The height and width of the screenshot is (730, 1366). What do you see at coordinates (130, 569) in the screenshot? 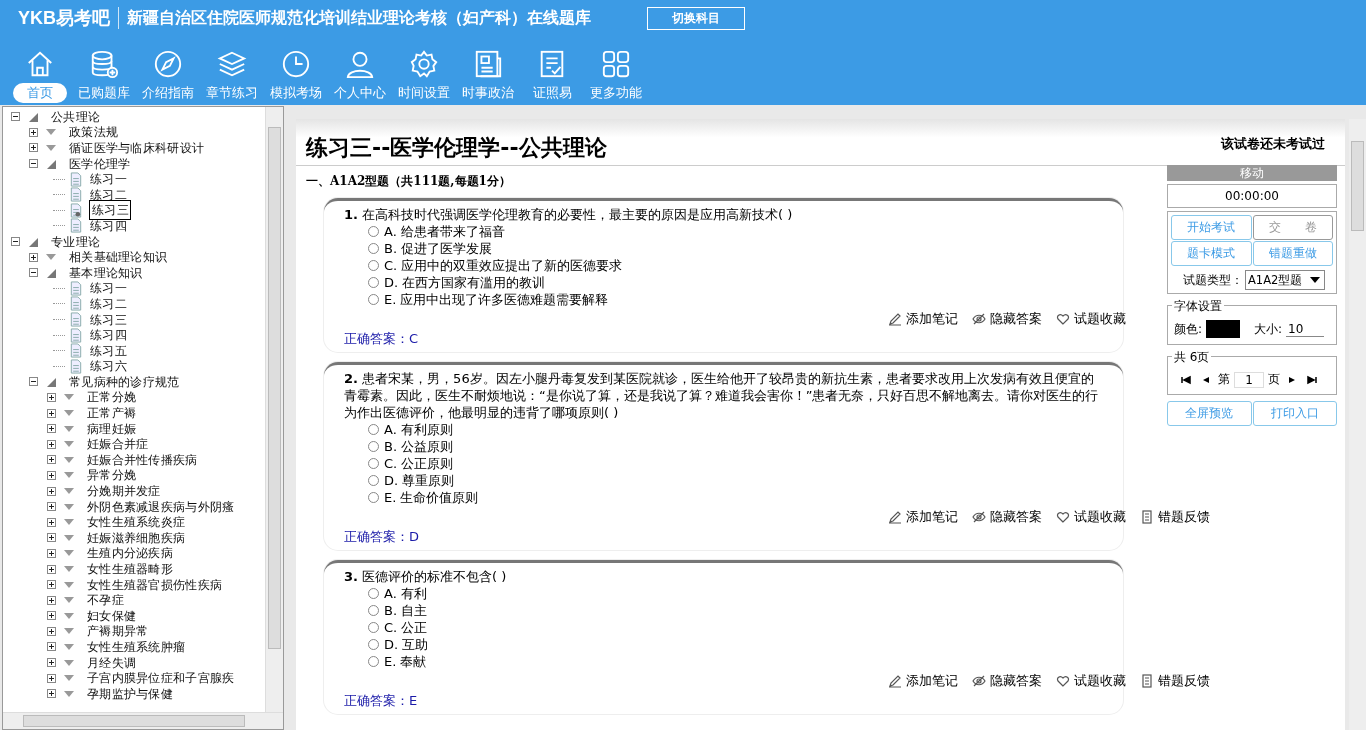
I see `tree-folder: 女性生殖器畸形` at bounding box center [130, 569].